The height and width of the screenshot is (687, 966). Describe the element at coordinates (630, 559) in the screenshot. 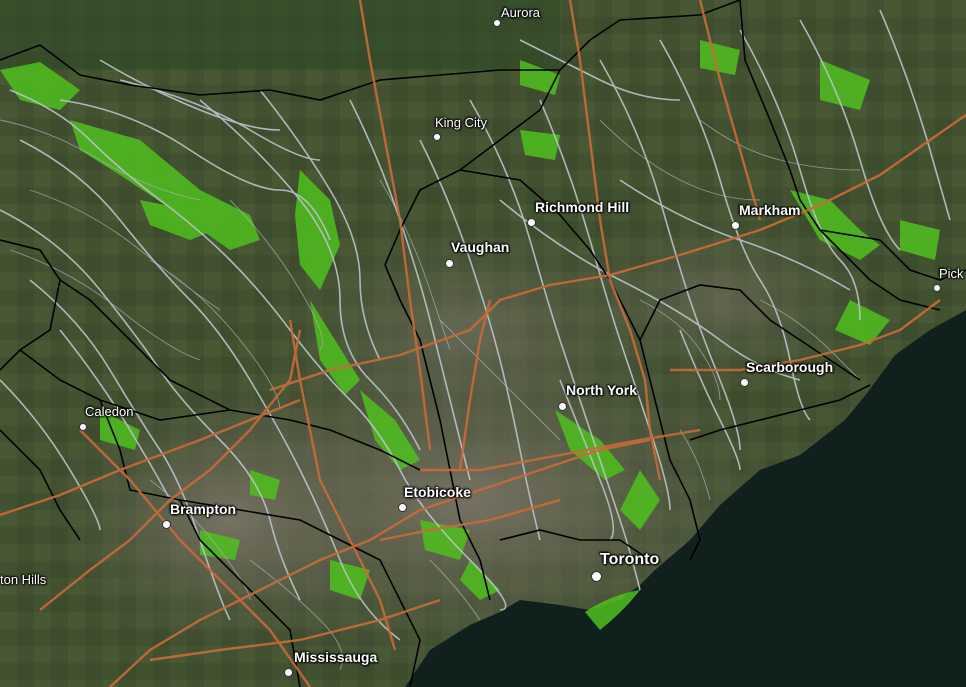

I see `place-label: Toronto` at that location.